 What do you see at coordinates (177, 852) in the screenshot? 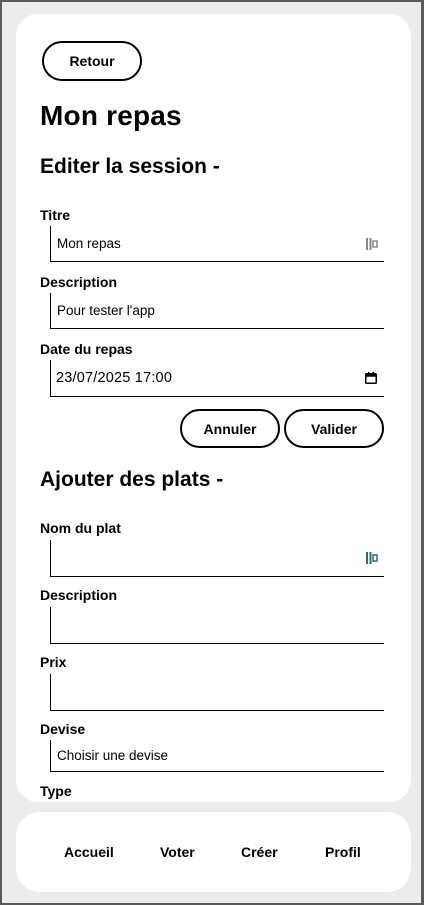
I see `nav-item-voter: Voter` at bounding box center [177, 852].